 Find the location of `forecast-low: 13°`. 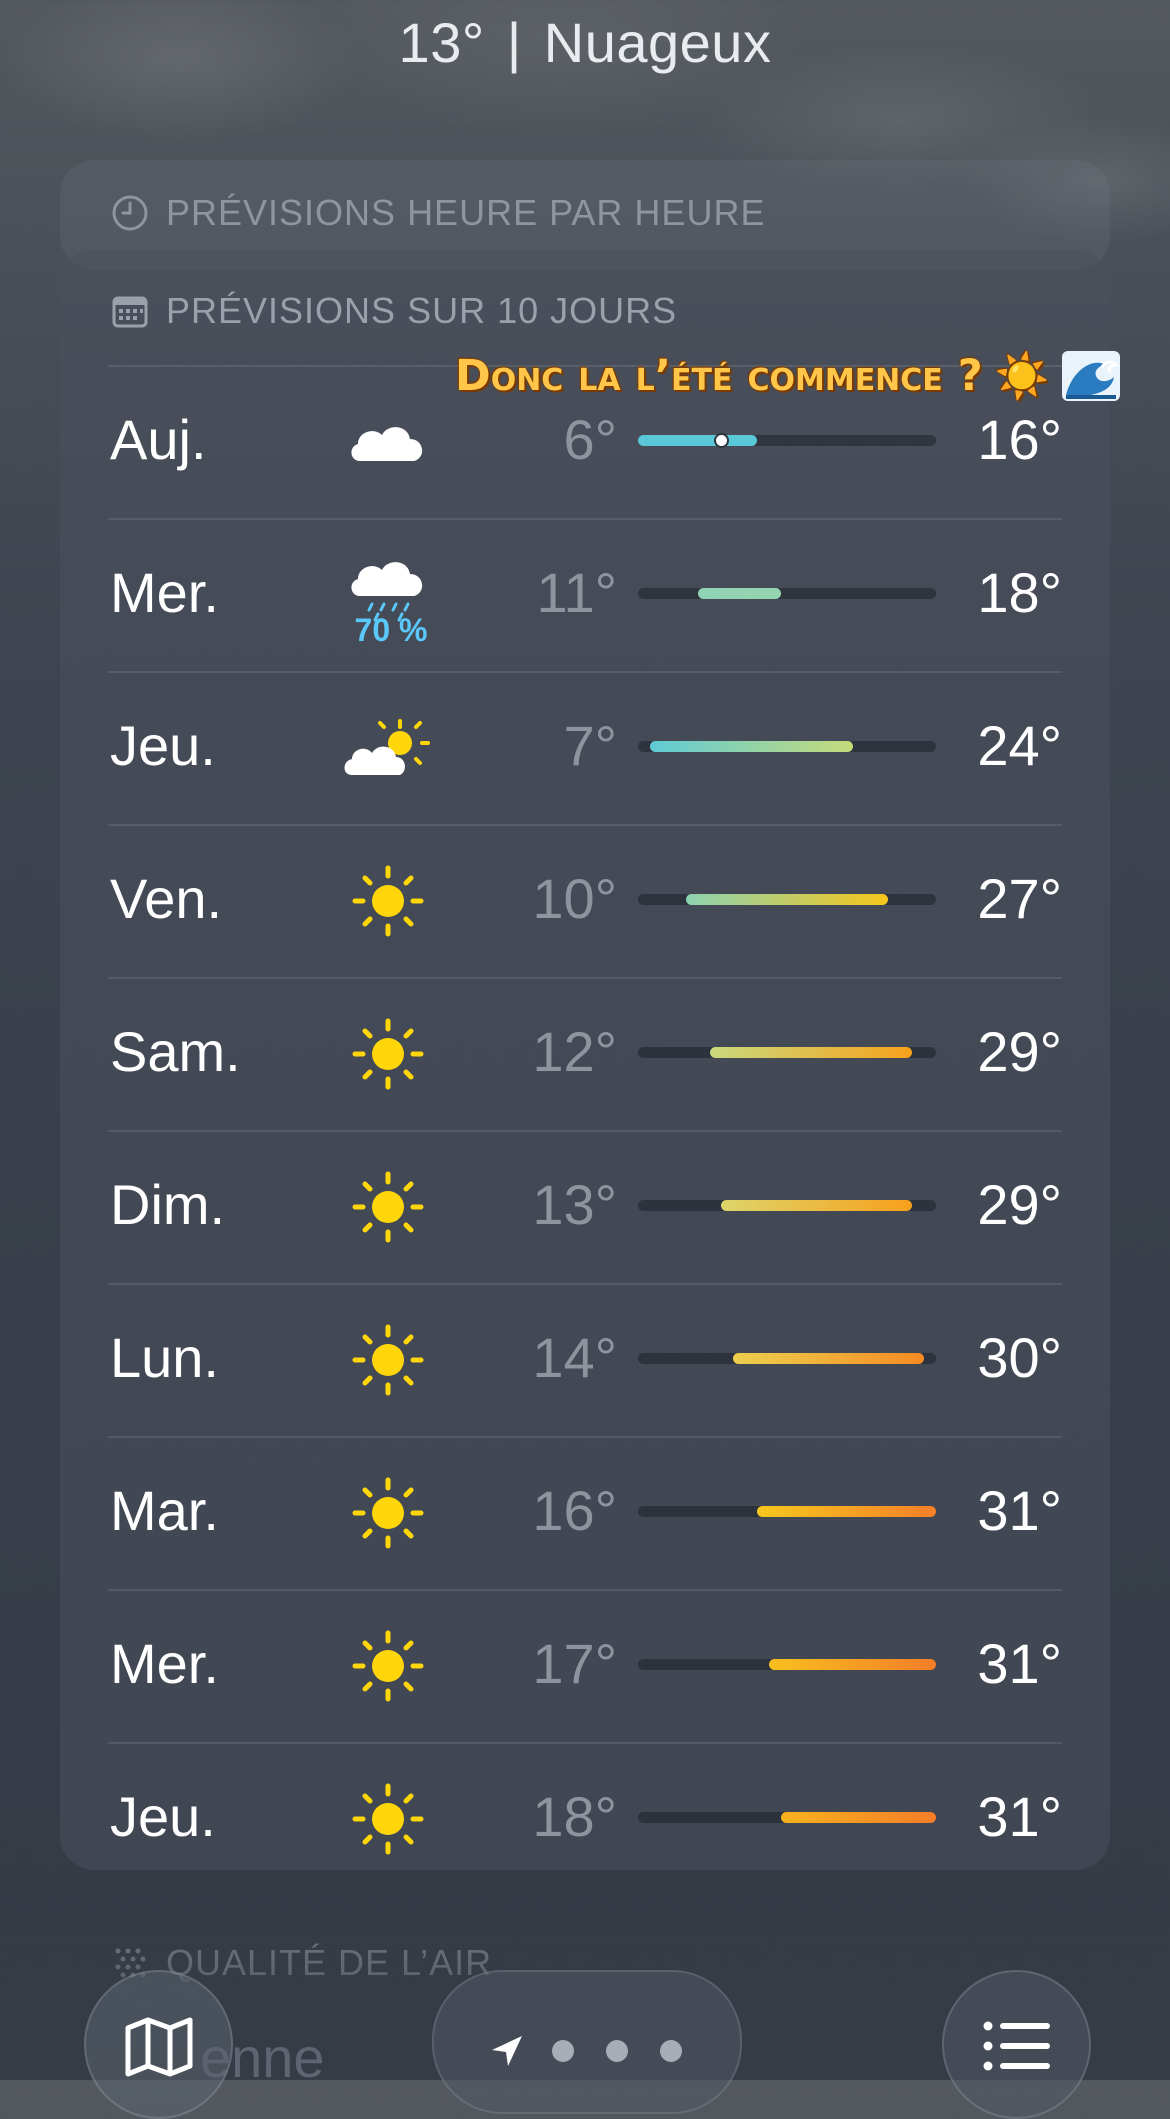

forecast-low: 13° is located at coordinates (574, 1204).